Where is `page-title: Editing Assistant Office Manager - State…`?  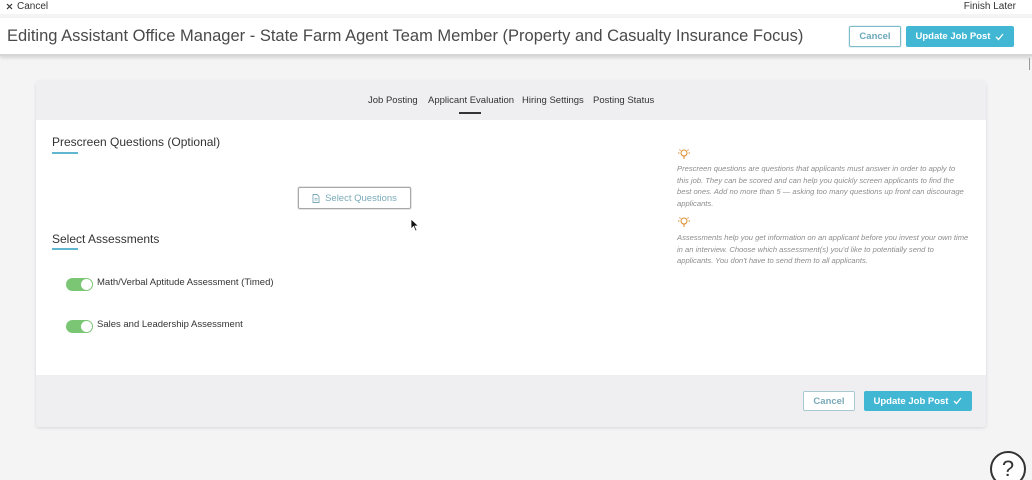
page-title: Editing Assistant Office Manager - State… is located at coordinates (405, 36).